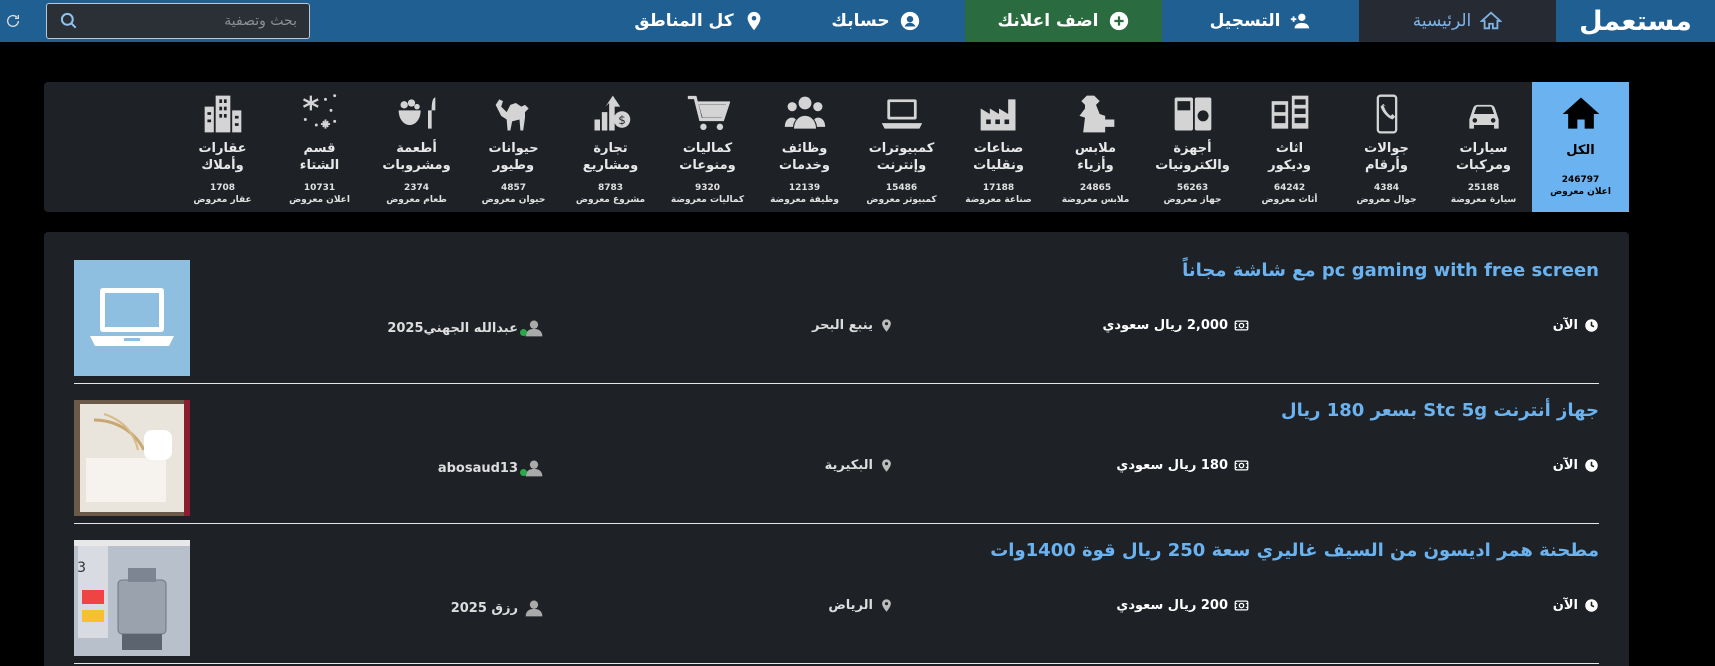 Image resolution: width=1715 pixels, height=666 pixels. What do you see at coordinates (708, 114) in the screenshot?
I see `cart-icon` at bounding box center [708, 114].